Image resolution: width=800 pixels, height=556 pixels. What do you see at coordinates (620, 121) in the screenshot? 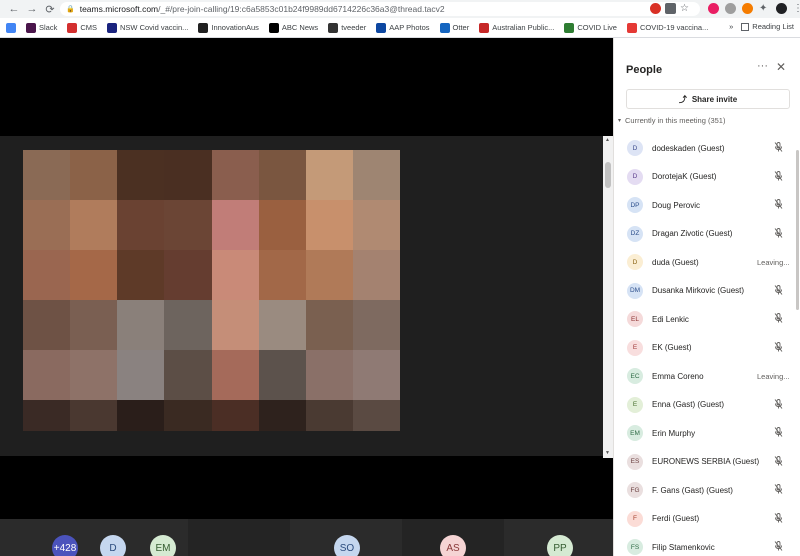
I see `chevron-down-icon: ▾` at bounding box center [620, 121].